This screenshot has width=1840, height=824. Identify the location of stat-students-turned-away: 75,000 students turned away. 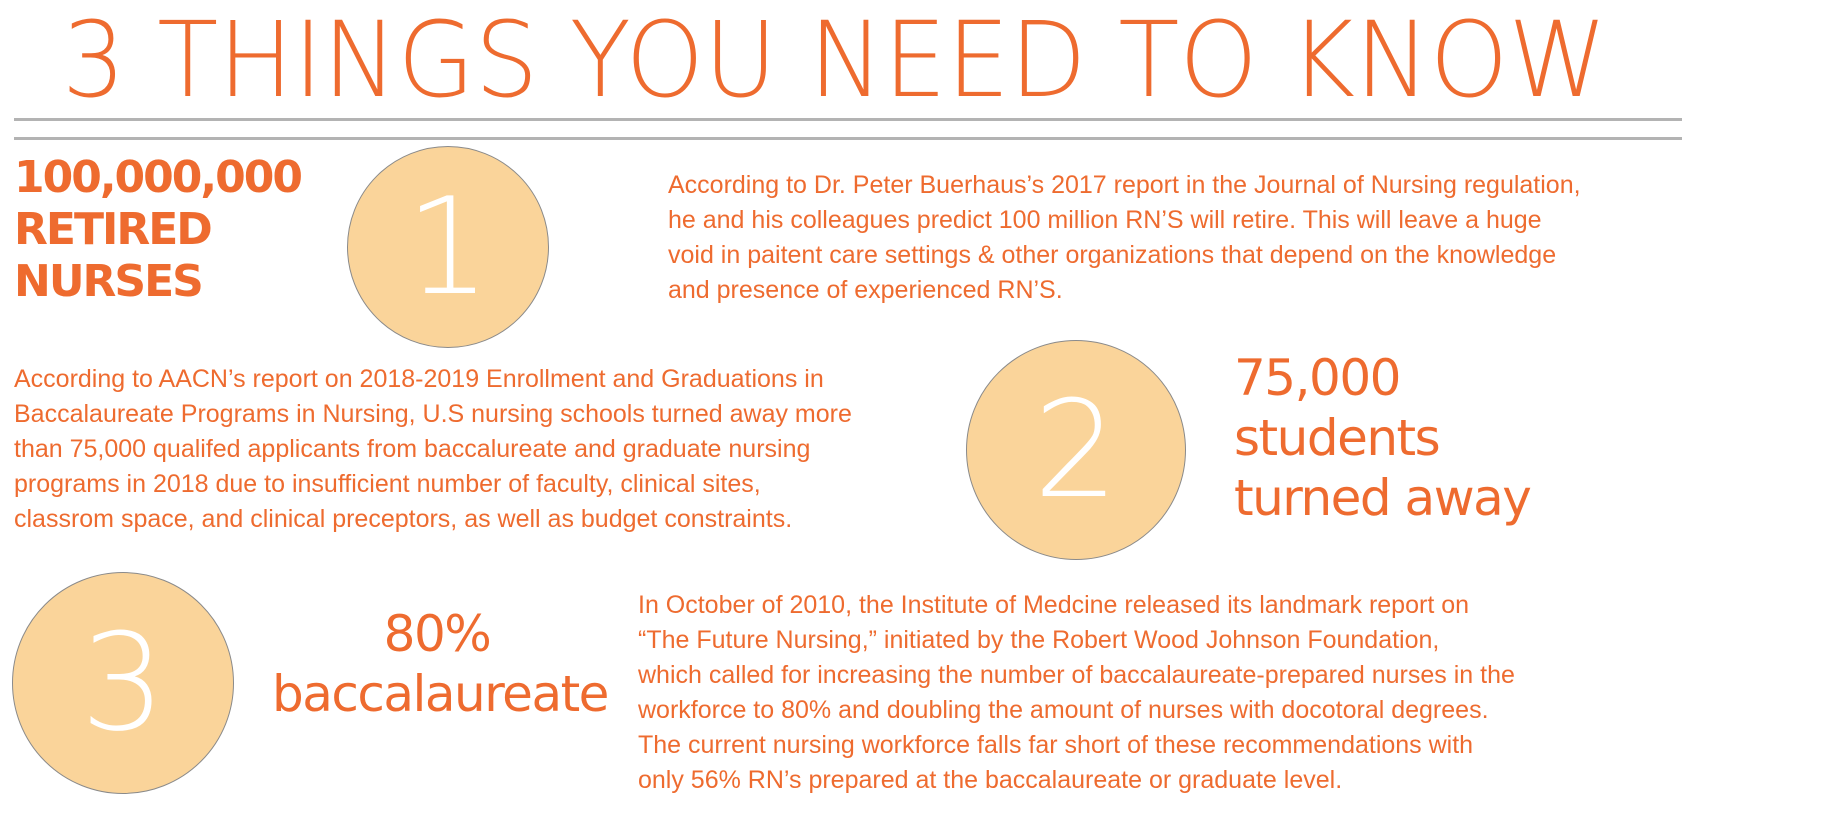
(1383, 438).